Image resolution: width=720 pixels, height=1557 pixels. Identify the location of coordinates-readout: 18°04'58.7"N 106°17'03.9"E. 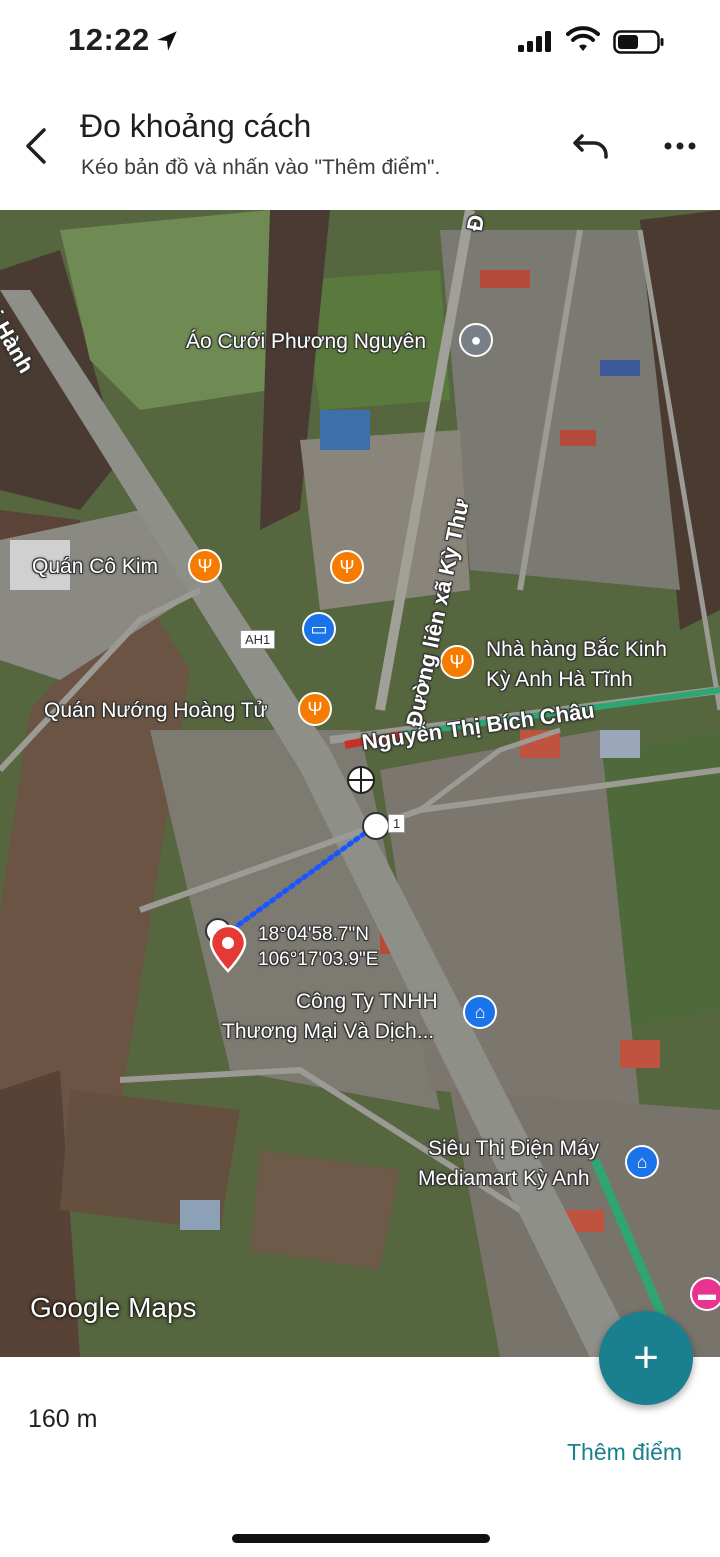
(318, 947).